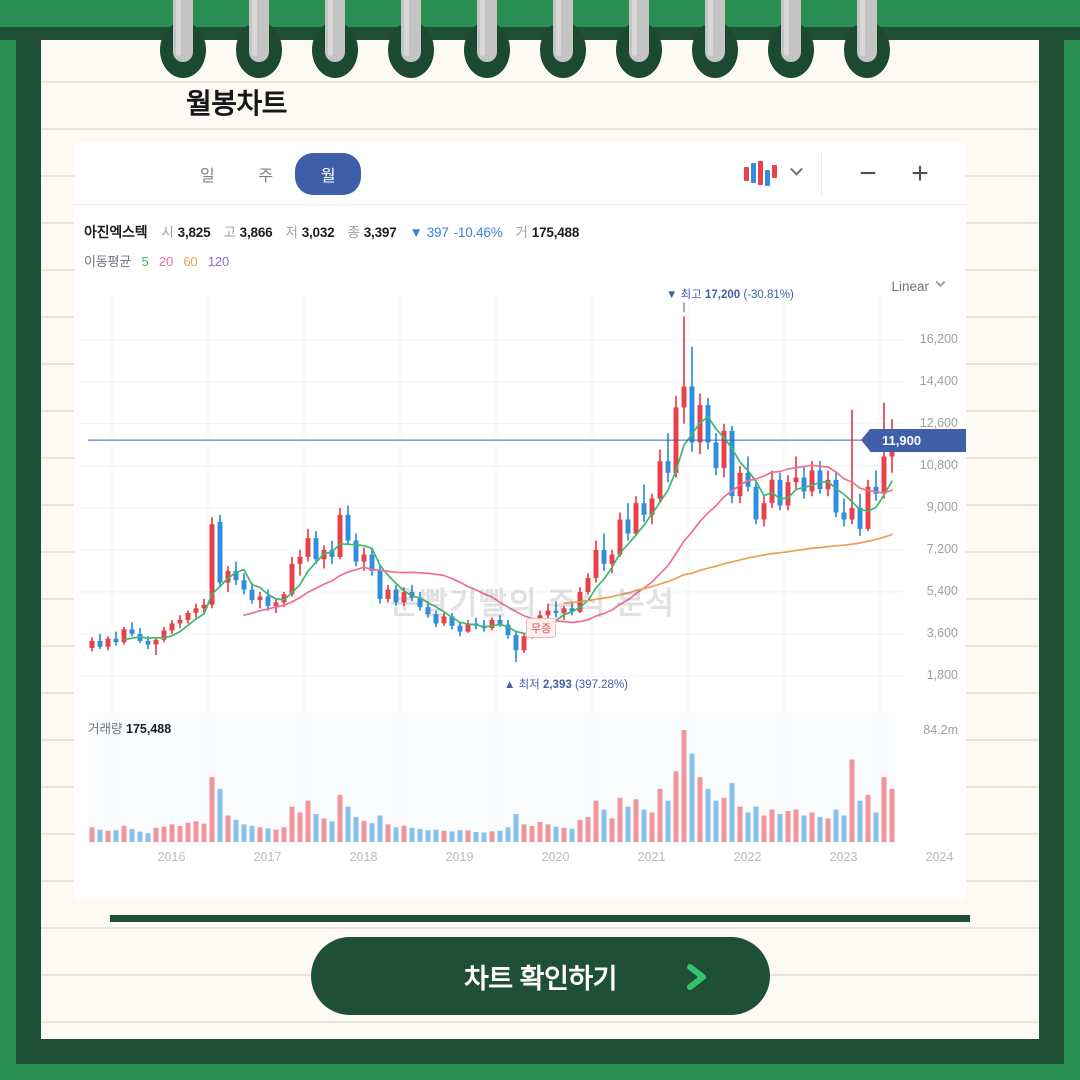  I want to click on volume-label: 거, so click(521, 232).